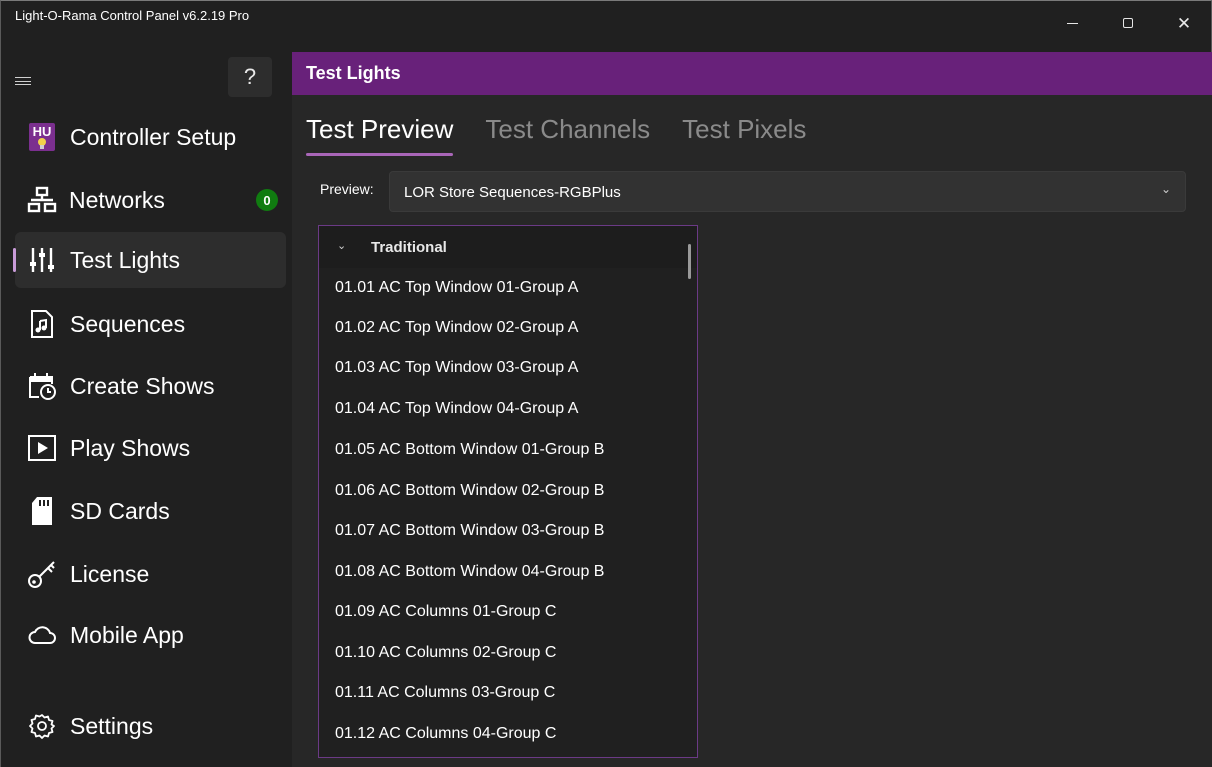 The image size is (1212, 767). What do you see at coordinates (42, 726) in the screenshot?
I see `gear-icon` at bounding box center [42, 726].